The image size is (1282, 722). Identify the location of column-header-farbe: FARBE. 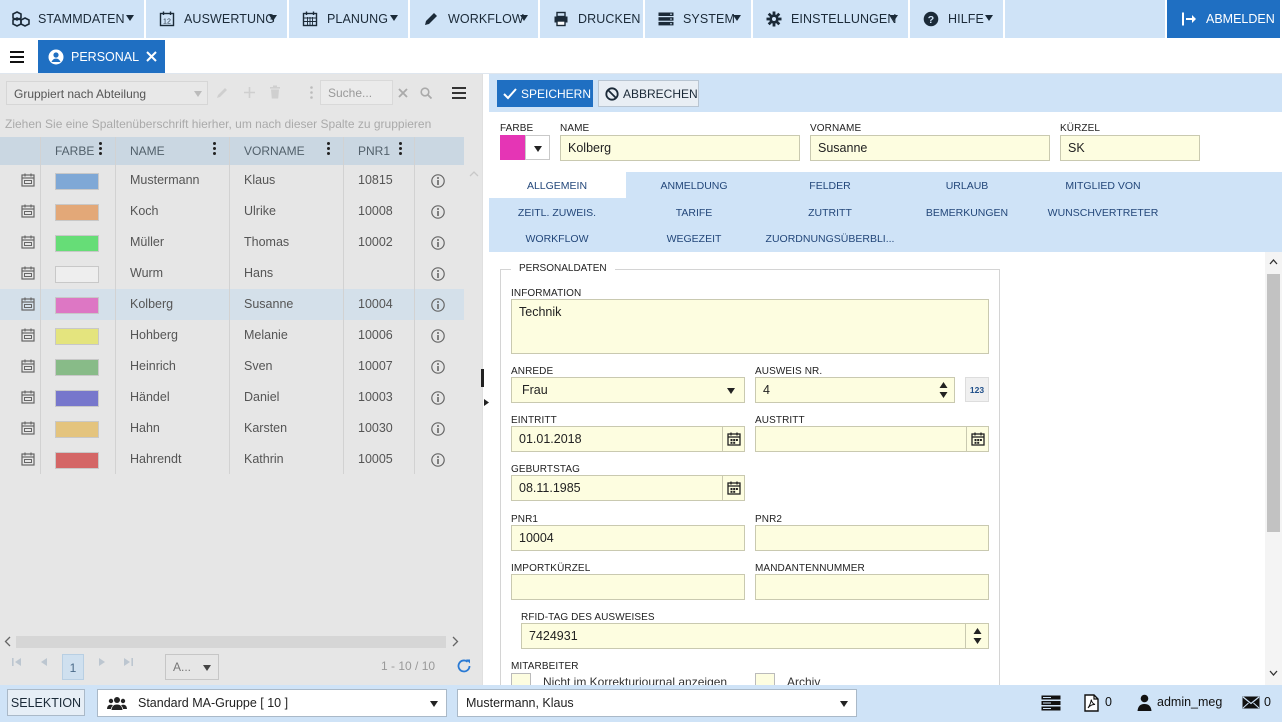
(74, 151).